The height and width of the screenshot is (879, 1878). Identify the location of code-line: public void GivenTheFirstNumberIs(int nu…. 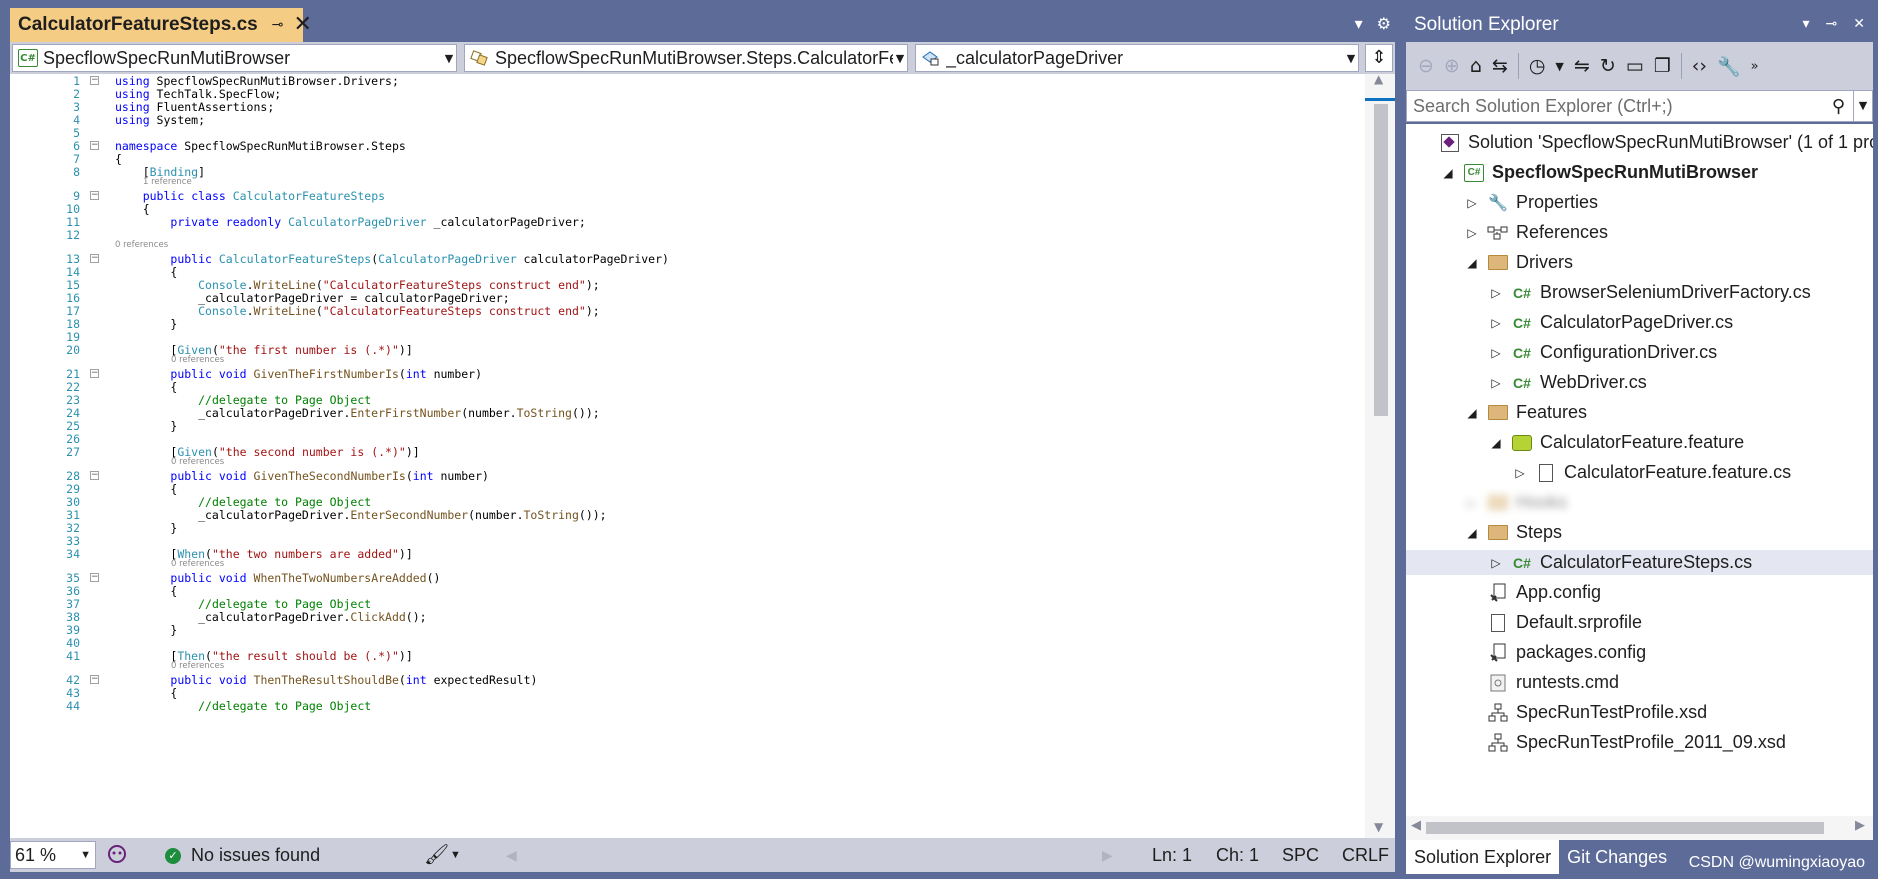
(298, 374).